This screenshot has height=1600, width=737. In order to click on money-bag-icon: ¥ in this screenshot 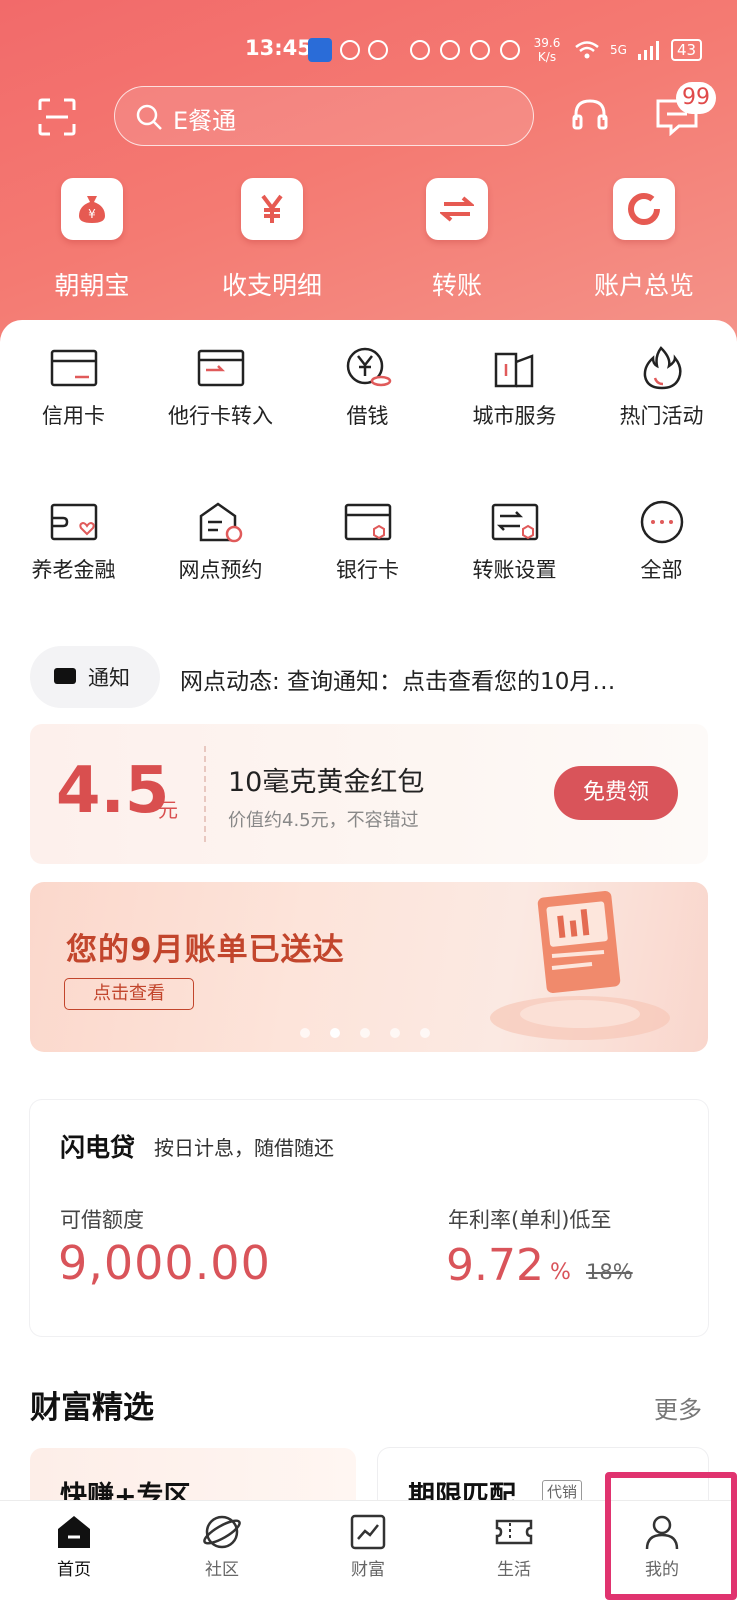, I will do `click(92, 209)`.